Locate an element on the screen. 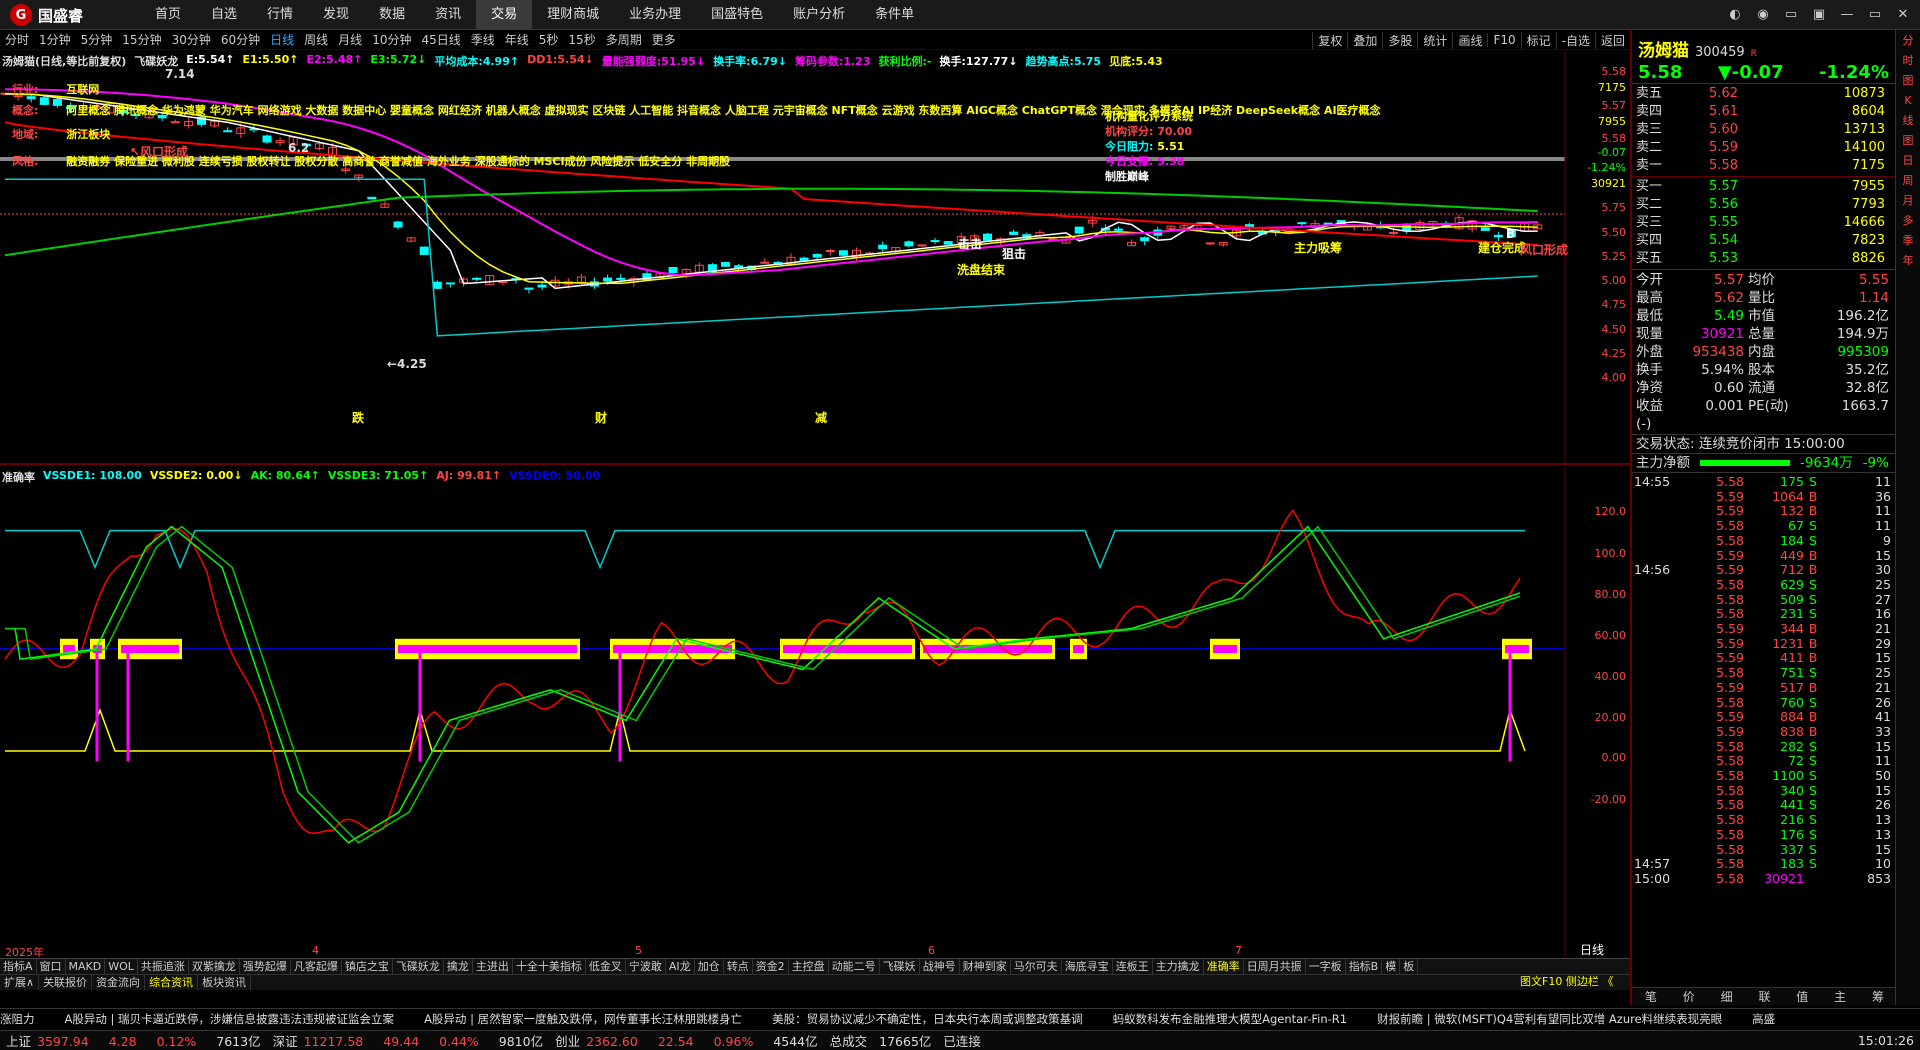  side-tool: 日 is located at coordinates (1908, 162).